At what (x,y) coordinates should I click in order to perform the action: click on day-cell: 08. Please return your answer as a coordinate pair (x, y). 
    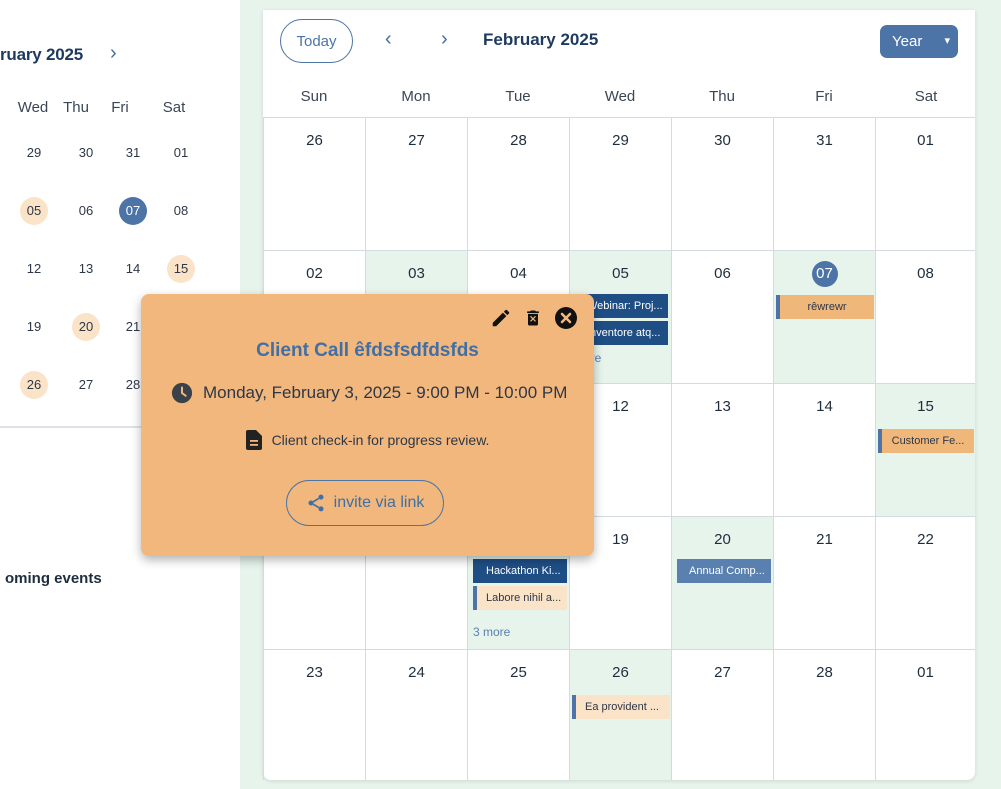
    Looking at the image, I should click on (925, 316).